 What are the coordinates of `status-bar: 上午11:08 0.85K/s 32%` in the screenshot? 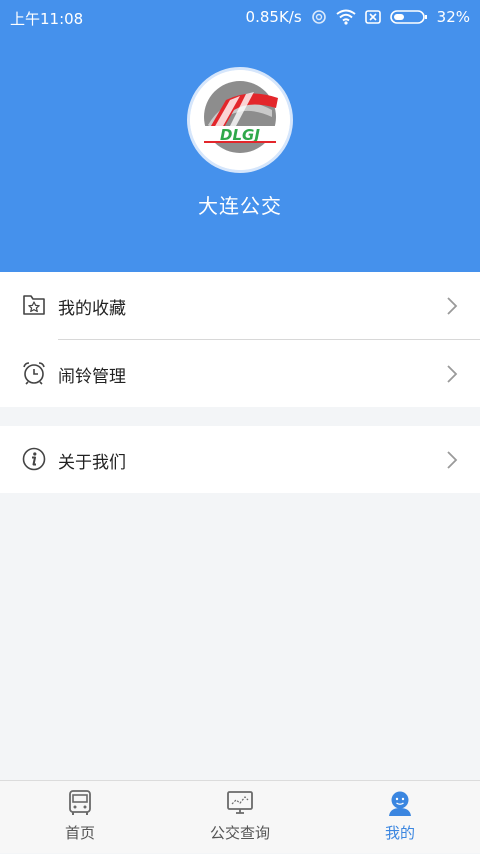 It's located at (240, 17).